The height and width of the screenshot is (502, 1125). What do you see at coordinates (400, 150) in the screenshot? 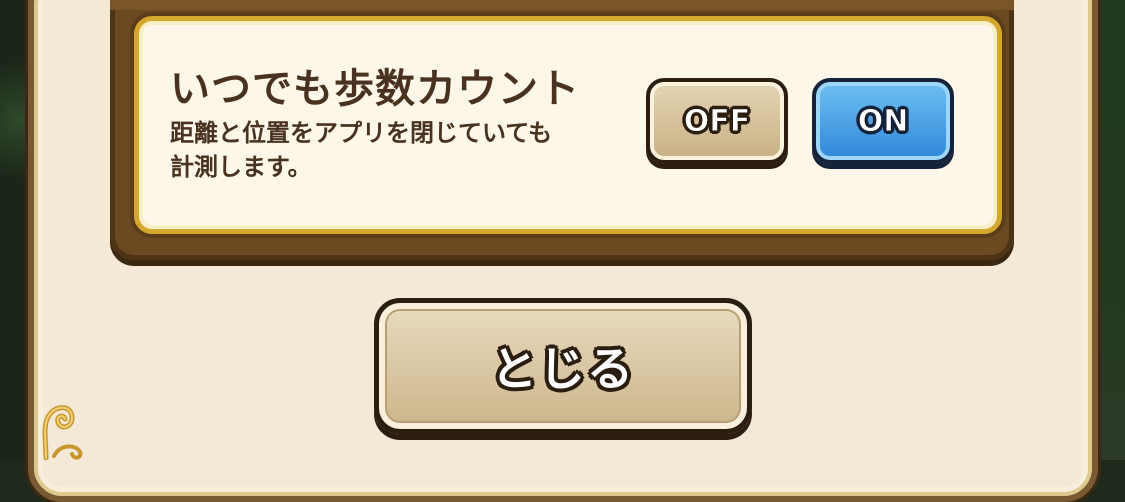
I see `setting-description: 距離と位置をアプリを閉じていても 計測します。` at bounding box center [400, 150].